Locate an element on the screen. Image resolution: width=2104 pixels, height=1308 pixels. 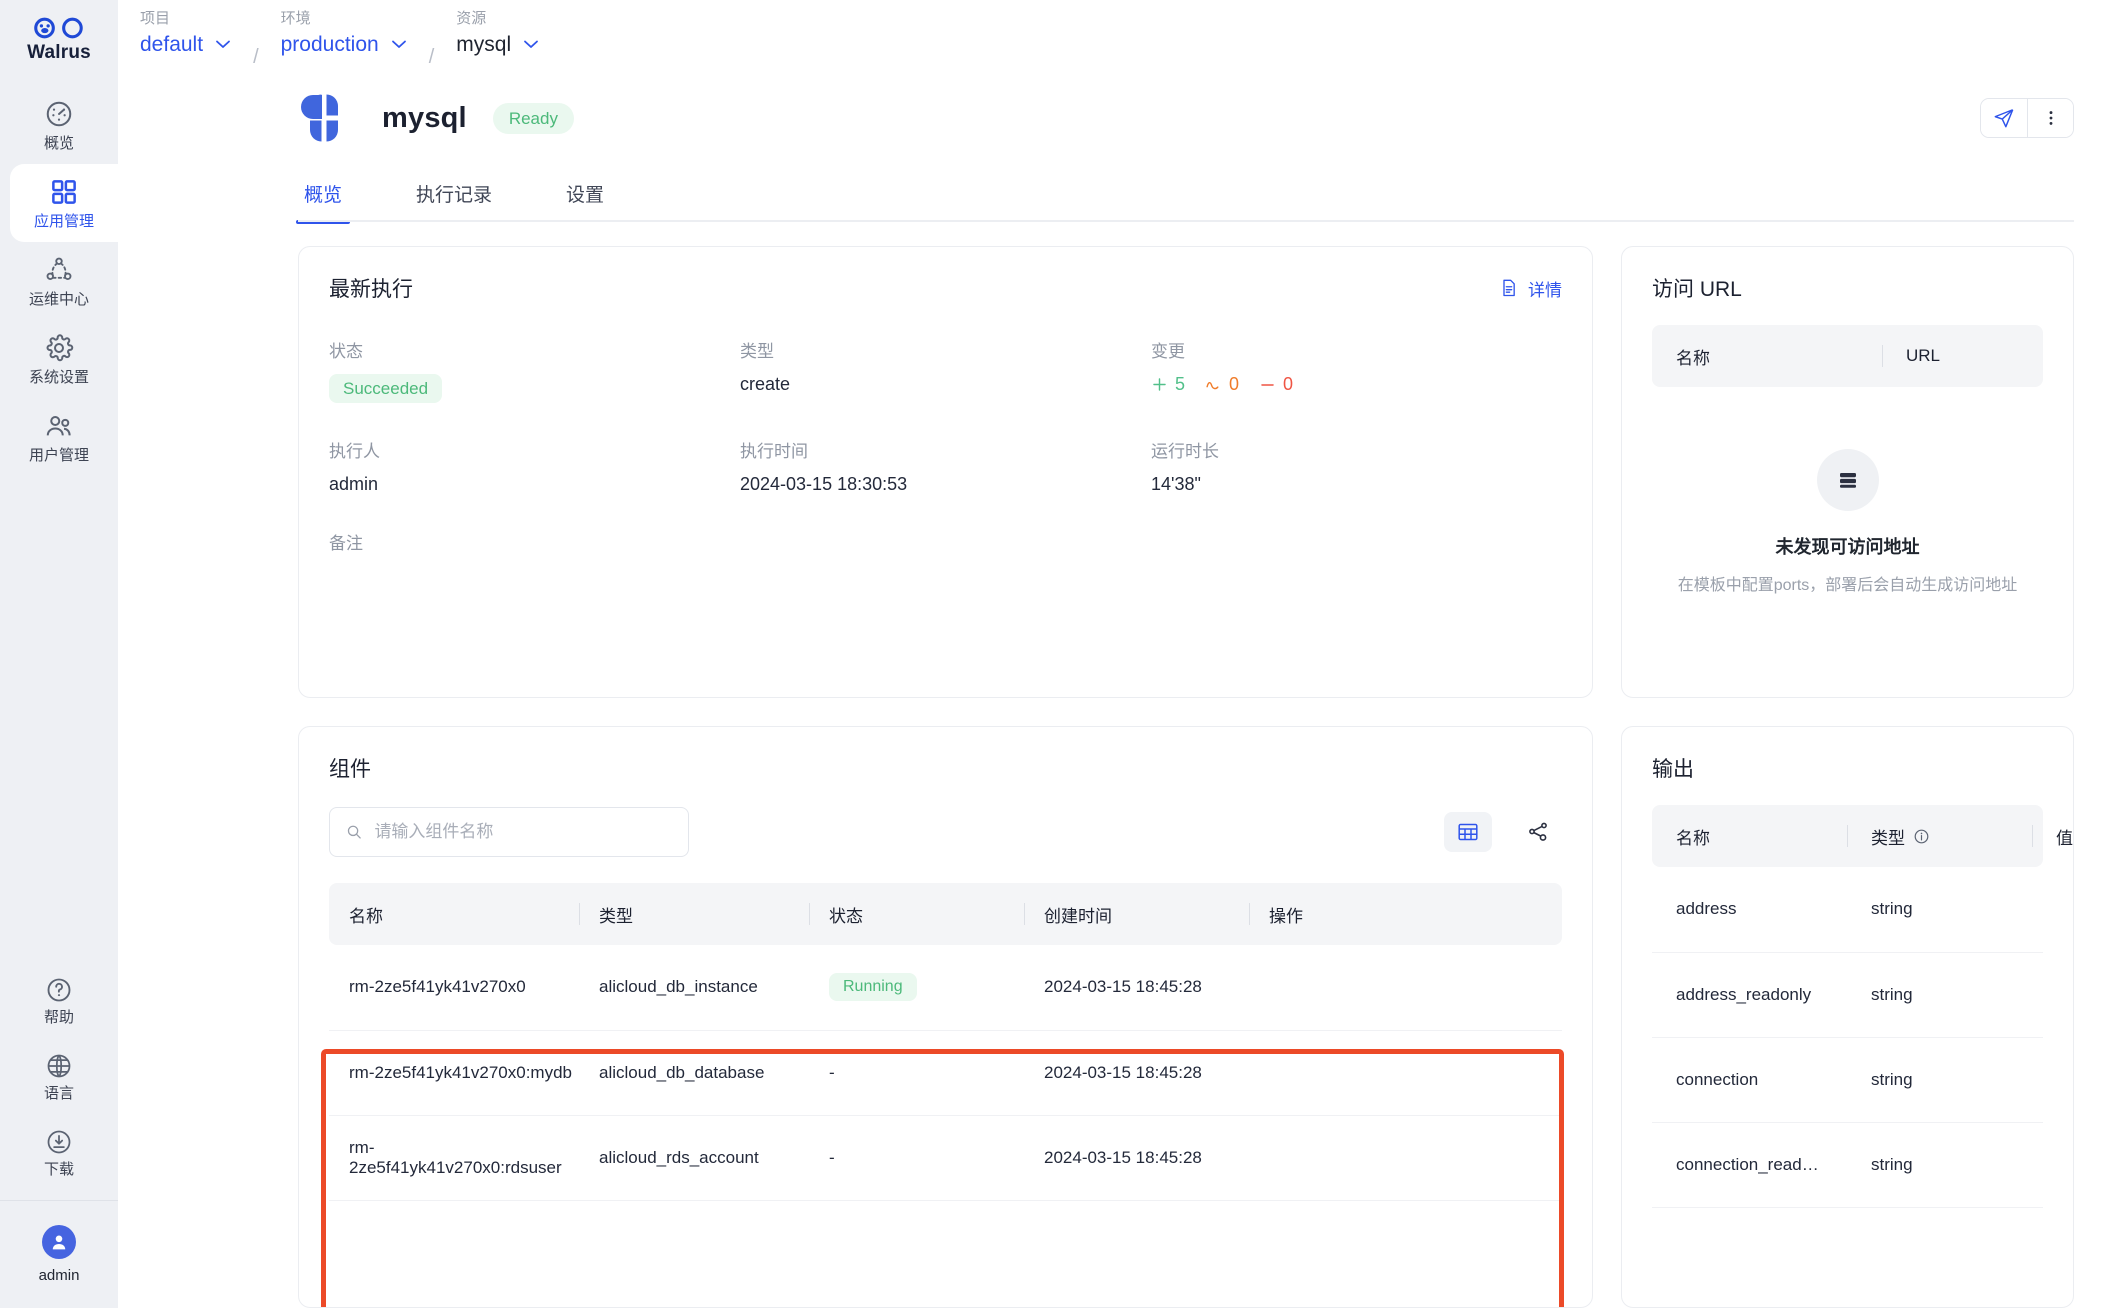
sidebar-item-label: 应用管理 is located at coordinates (63, 221).